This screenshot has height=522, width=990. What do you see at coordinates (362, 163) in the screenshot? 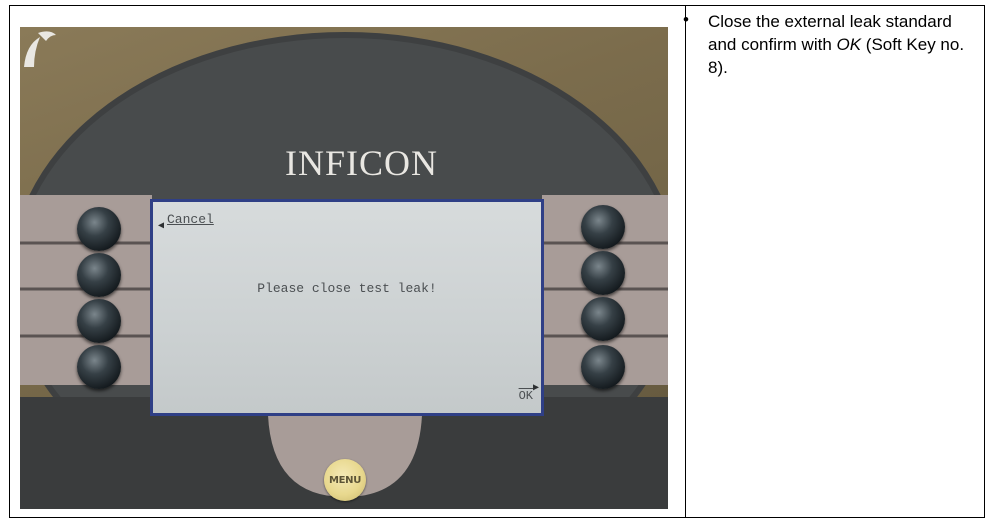
I see `brand-logo-text: INFICON` at bounding box center [362, 163].